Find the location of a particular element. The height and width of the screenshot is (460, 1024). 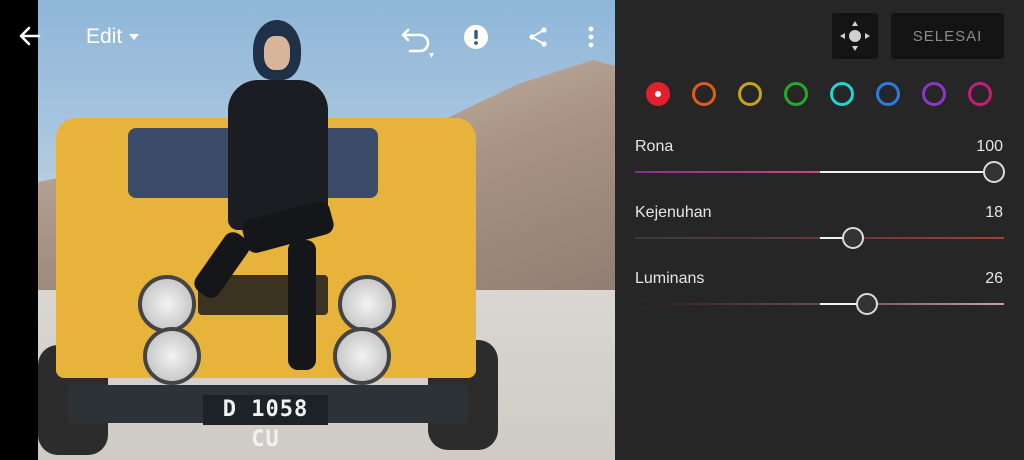

slider-fill is located at coordinates (906, 172).